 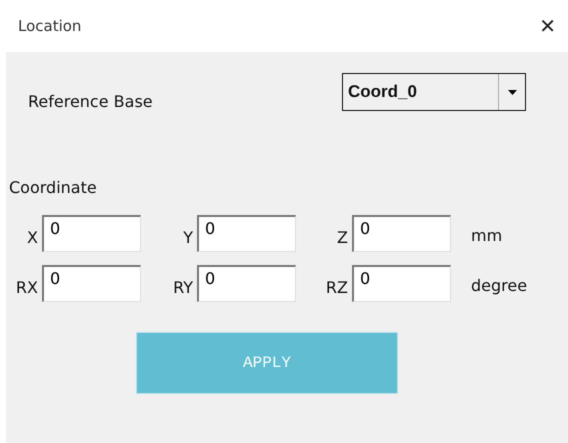 I want to click on field-label: RZ, so click(x=336, y=287).